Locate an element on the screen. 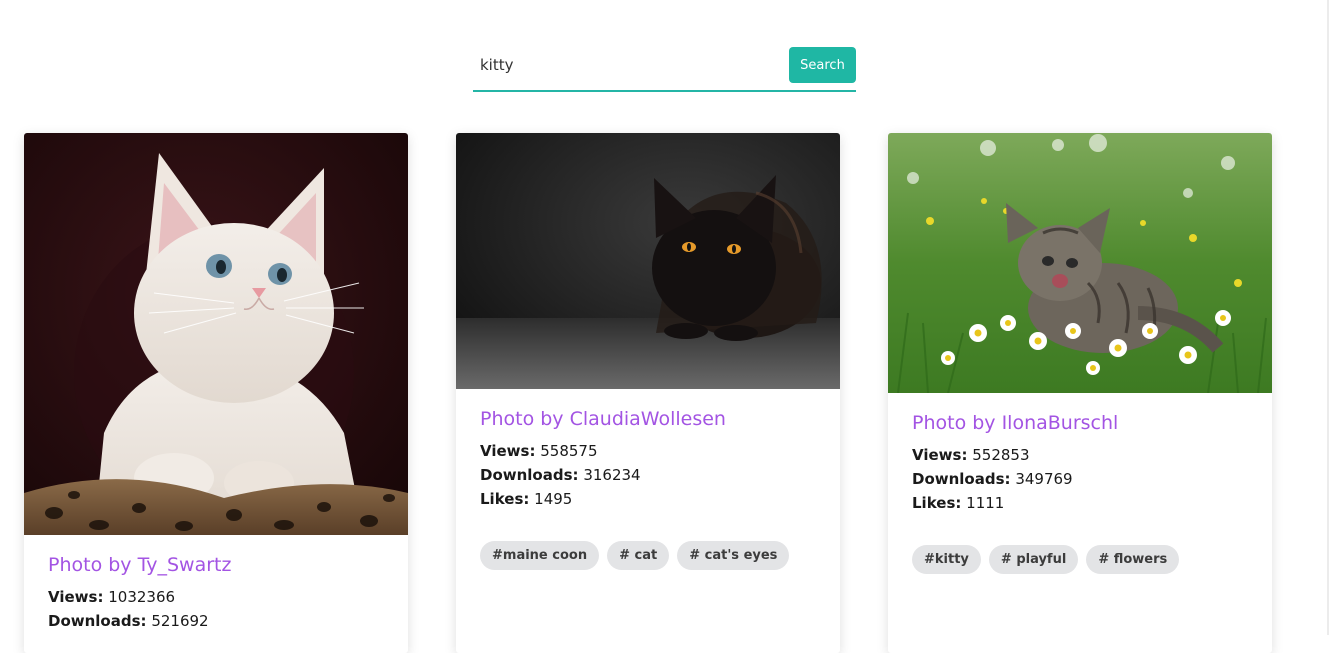  photographer-link: Photo by Ty_Swartz is located at coordinates (216, 565).